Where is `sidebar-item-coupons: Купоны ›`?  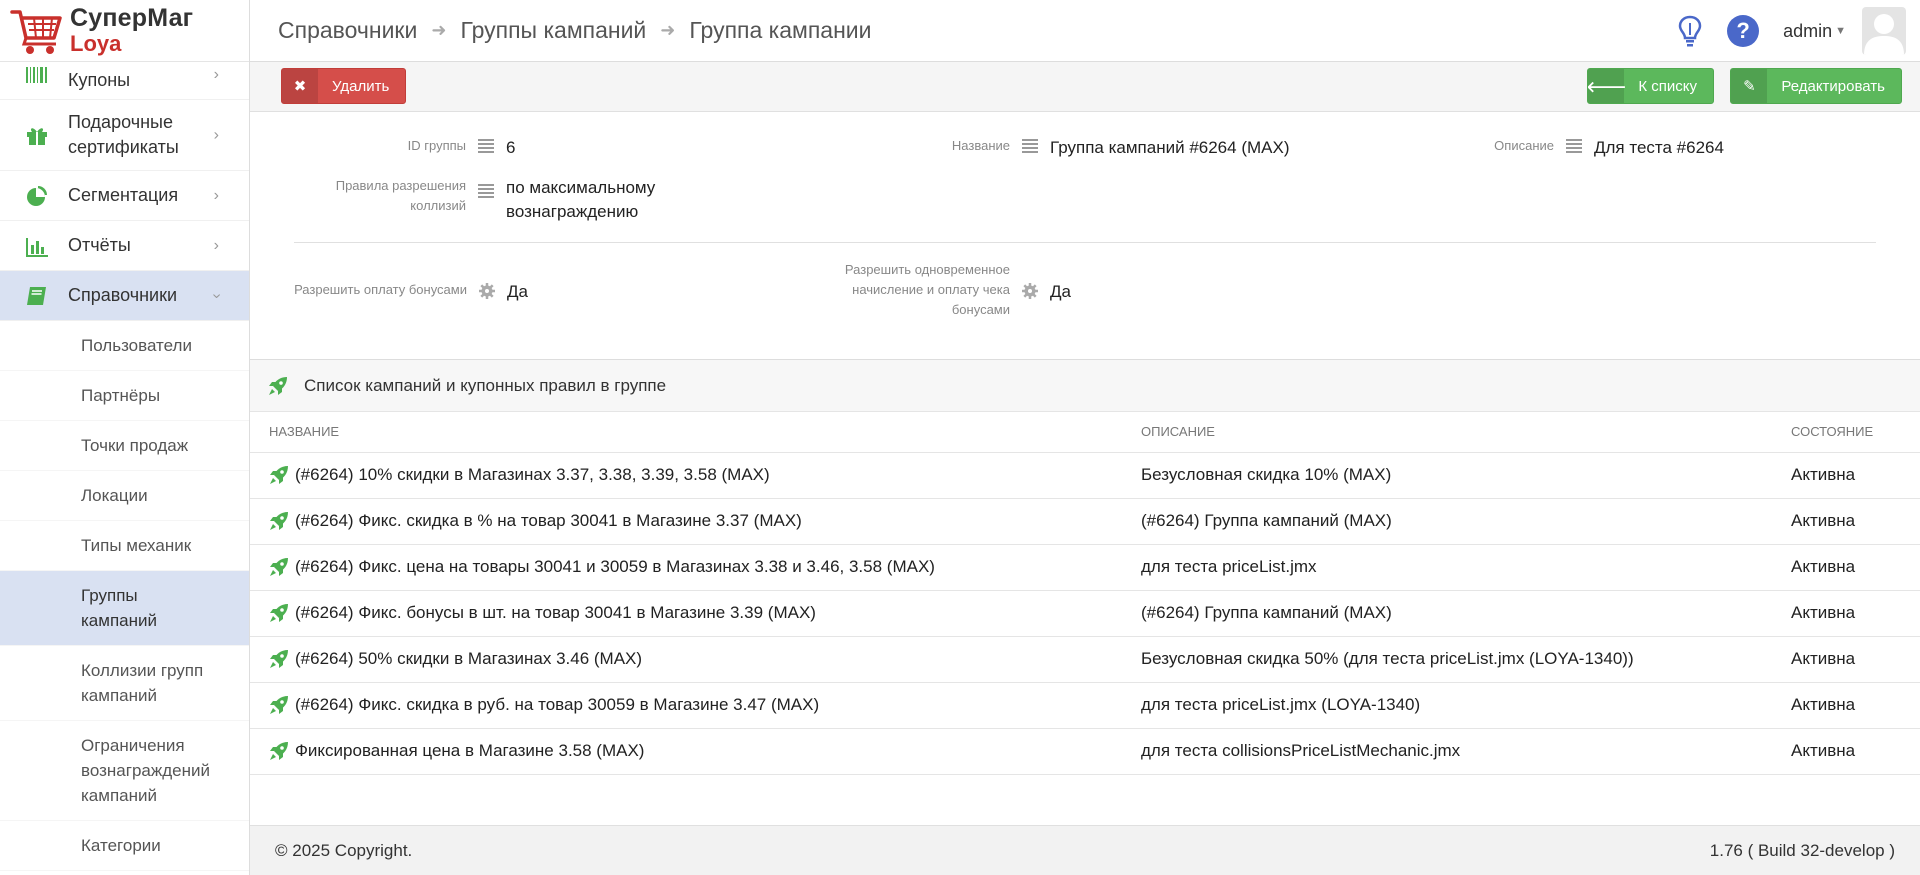 sidebar-item-coupons: Купоны › is located at coordinates (124, 75).